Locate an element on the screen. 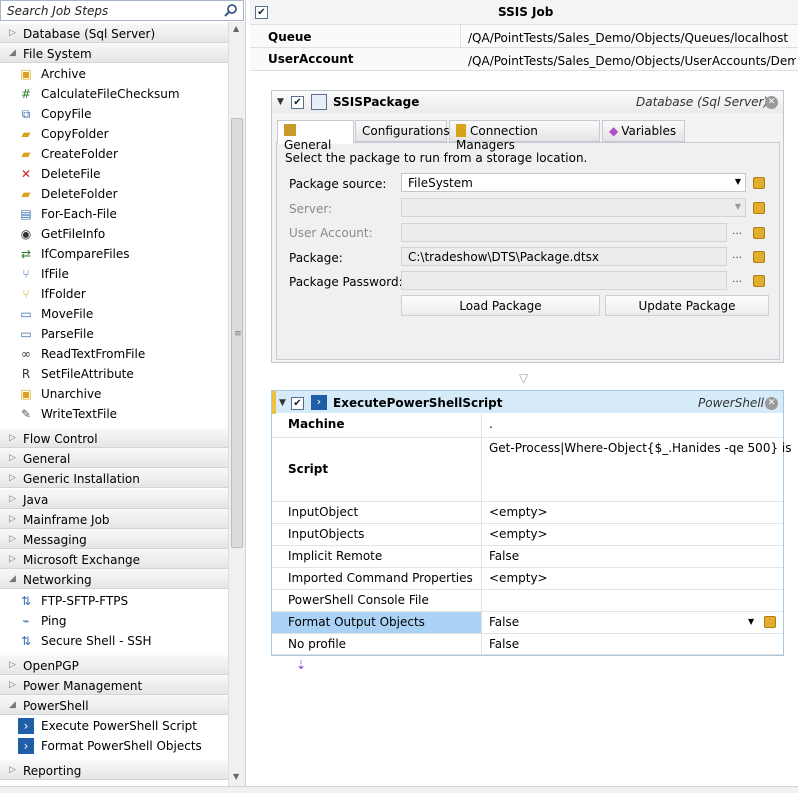 This screenshot has width=798, height=793. step-item: ▰ CopyFolder is located at coordinates (121, 134).